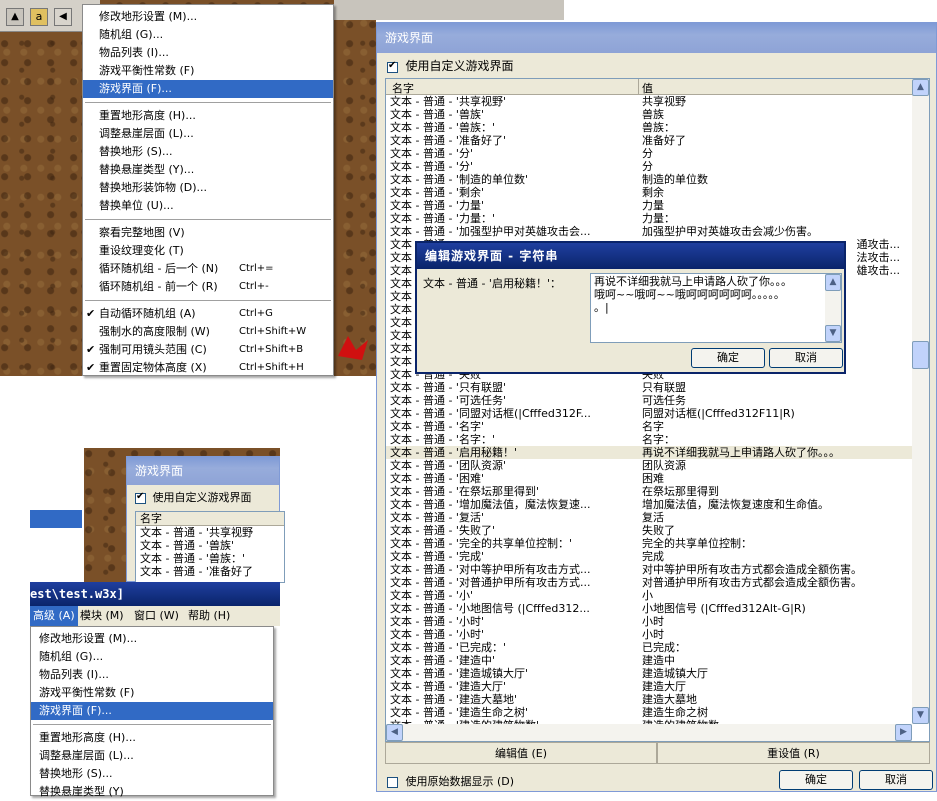 This screenshot has width=937, height=801. I want to click on toolbar-at-icon: a, so click(39, 17).